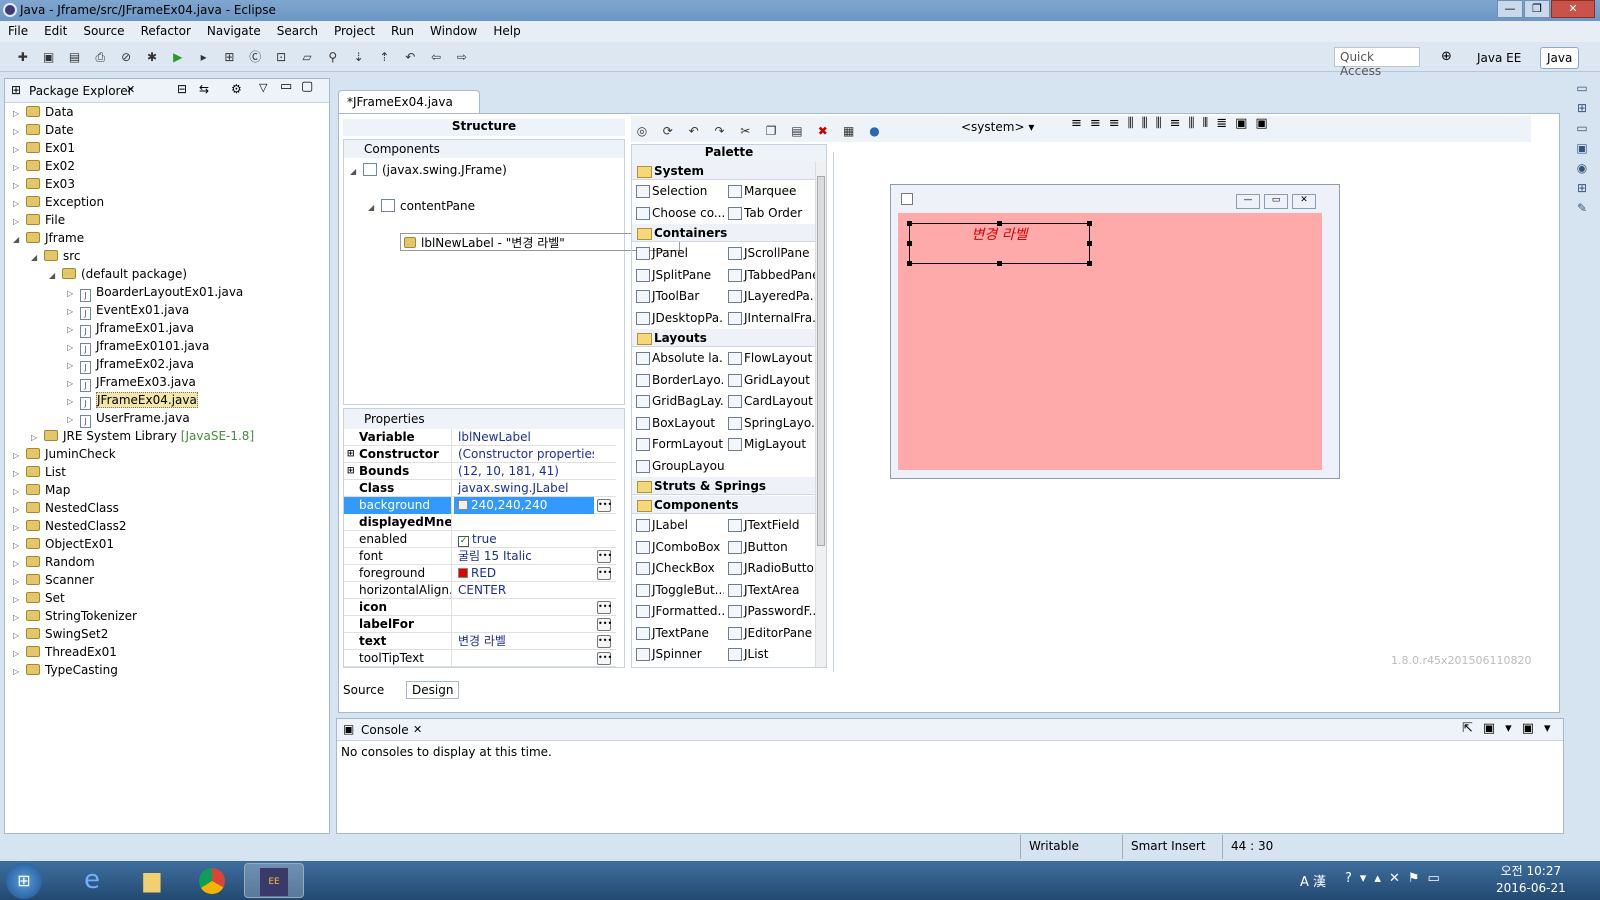 This screenshot has width=1600, height=900. What do you see at coordinates (723, 171) in the screenshot?
I see `palette-category-system: System` at bounding box center [723, 171].